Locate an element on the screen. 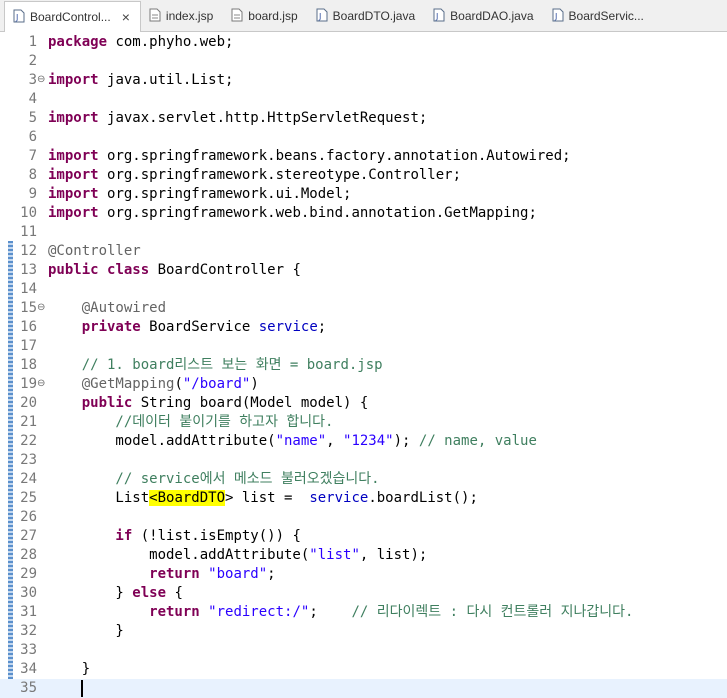 The height and width of the screenshot is (698, 727). code-token: else is located at coordinates (149, 593).